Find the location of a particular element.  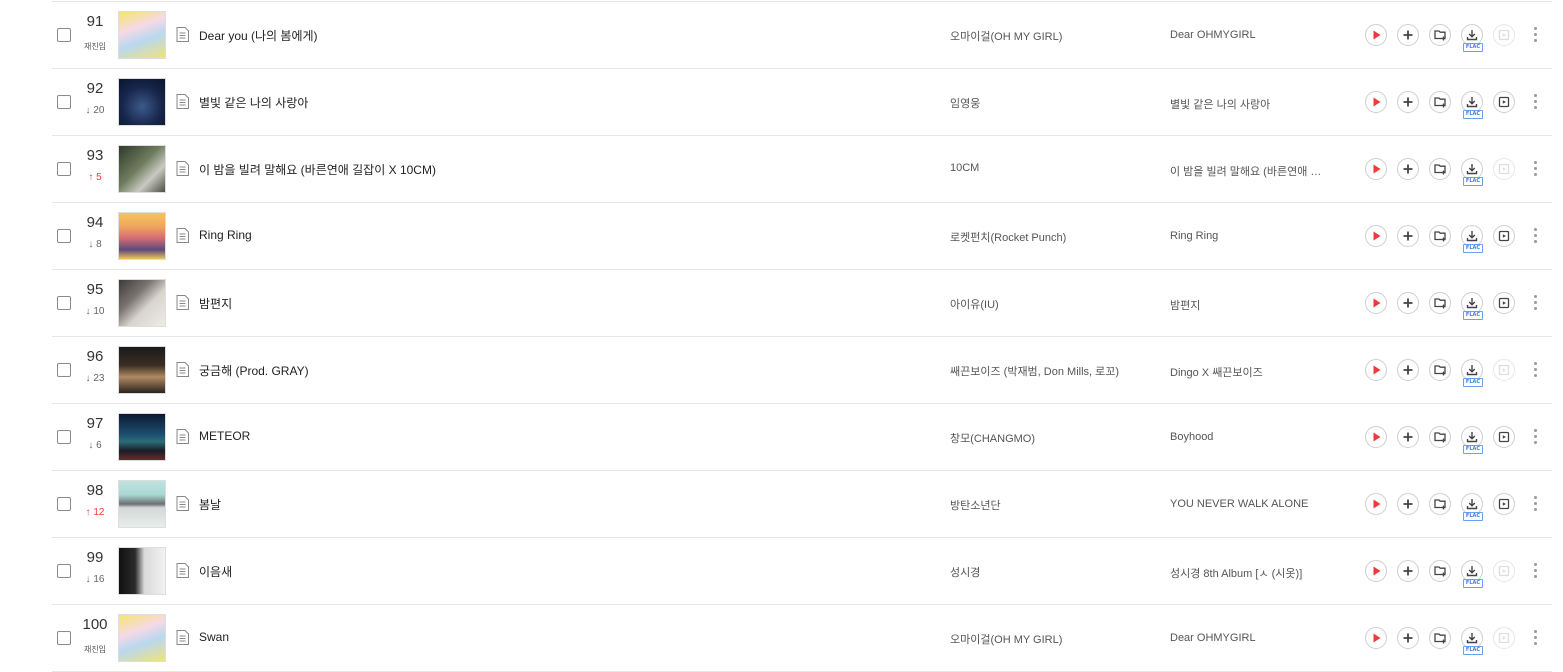

song-title: 별빛 같은 나의 사랑아 is located at coordinates (253, 102).